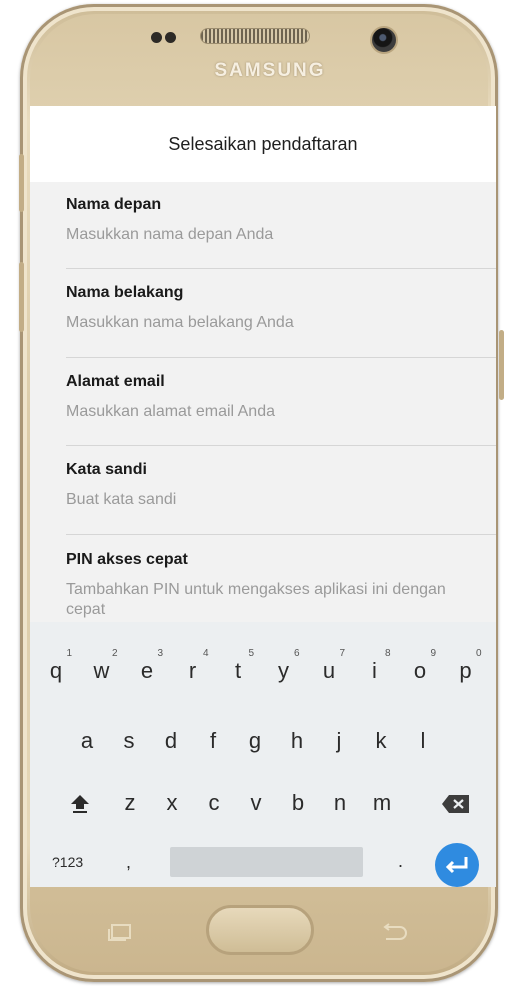 This screenshot has height=986, width=508. I want to click on key-letter: n, so click(340, 802).